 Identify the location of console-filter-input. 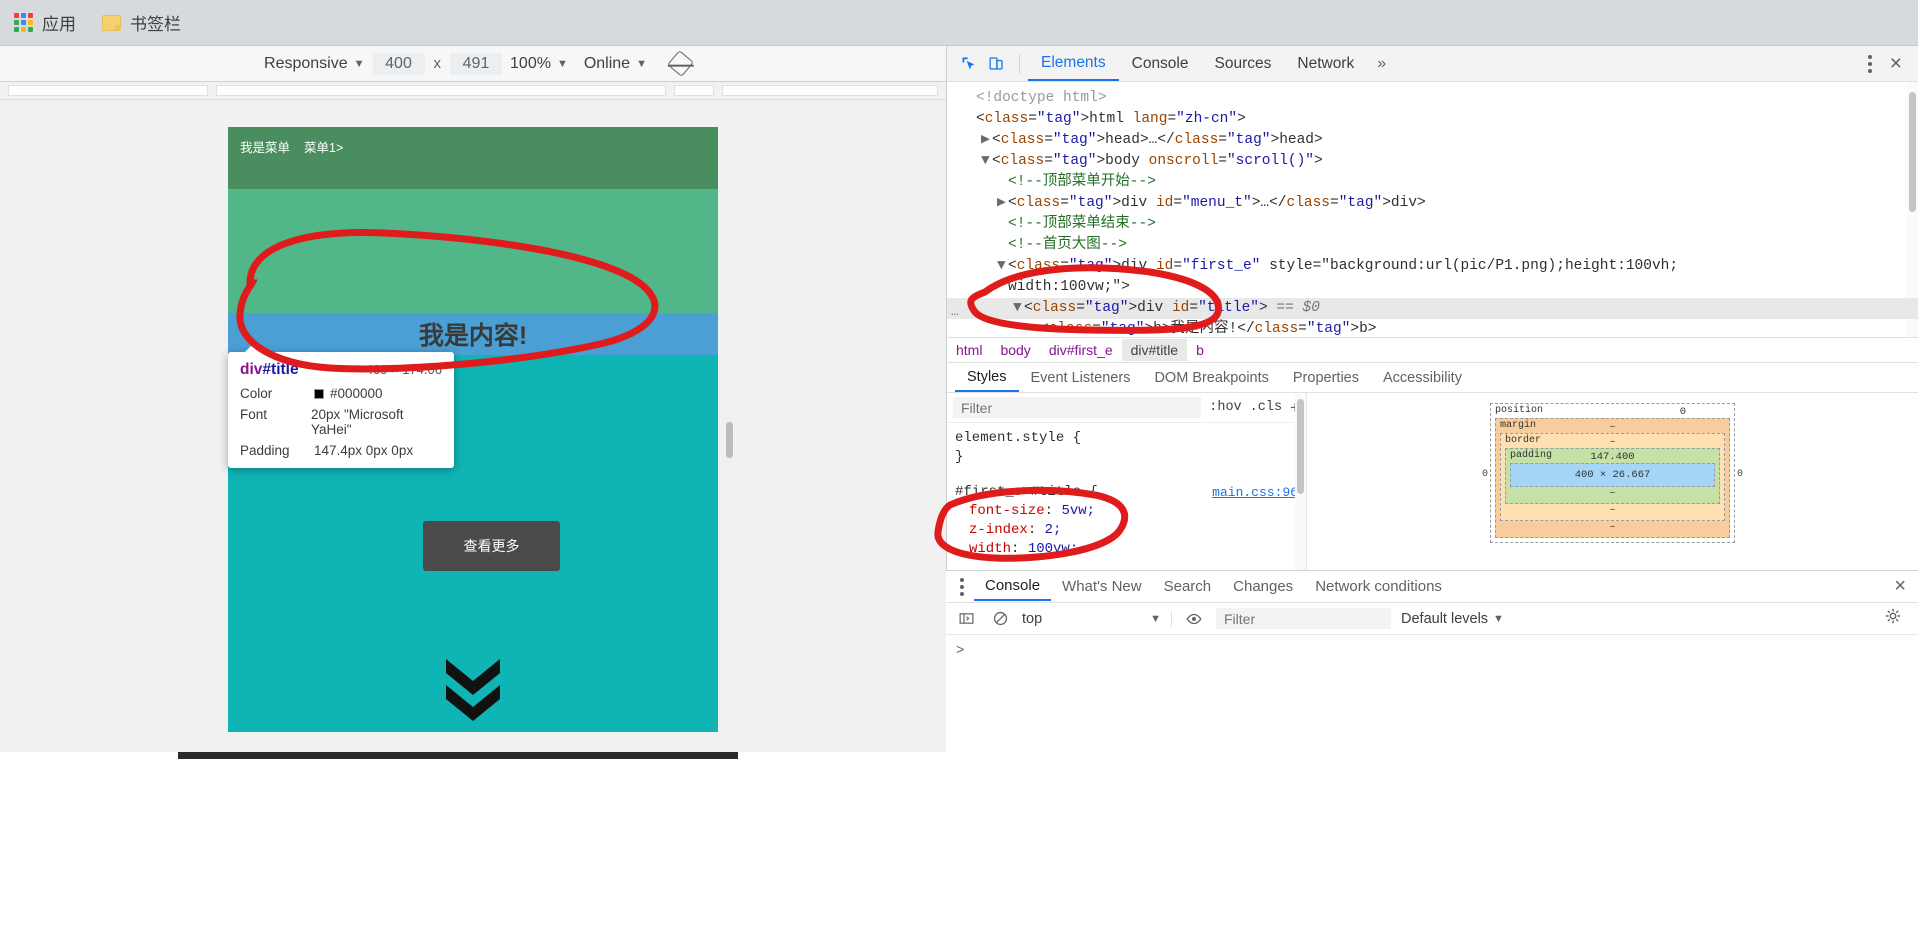
(1303, 618).